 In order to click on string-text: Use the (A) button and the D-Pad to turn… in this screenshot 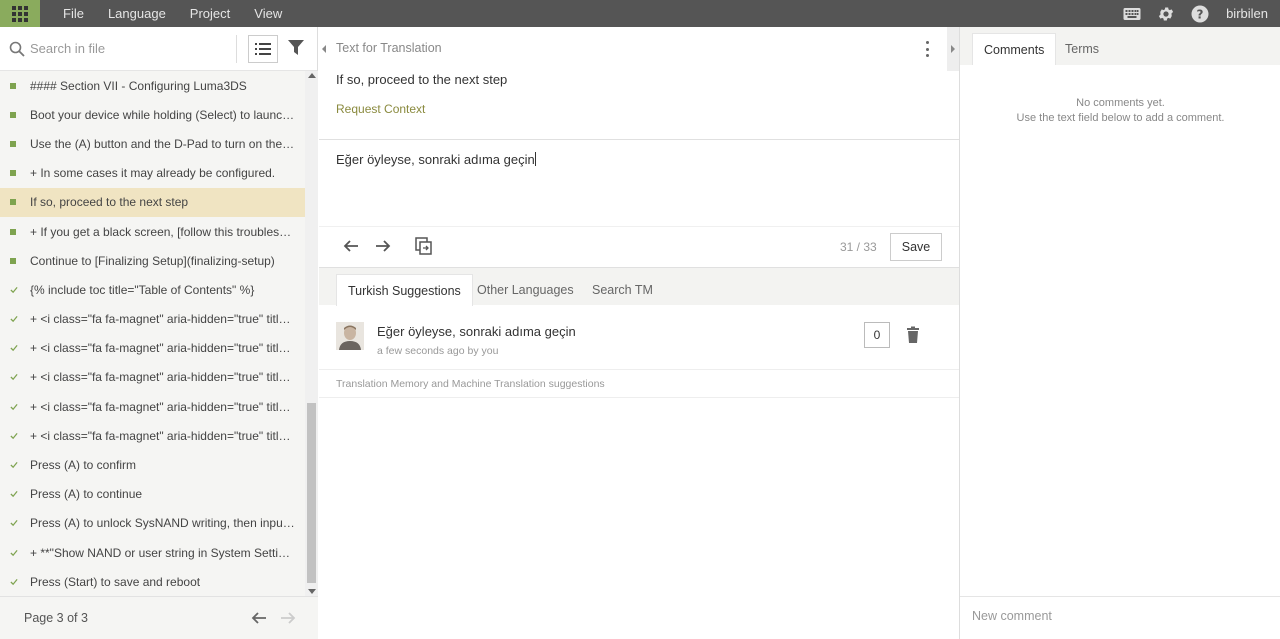, I will do `click(163, 143)`.